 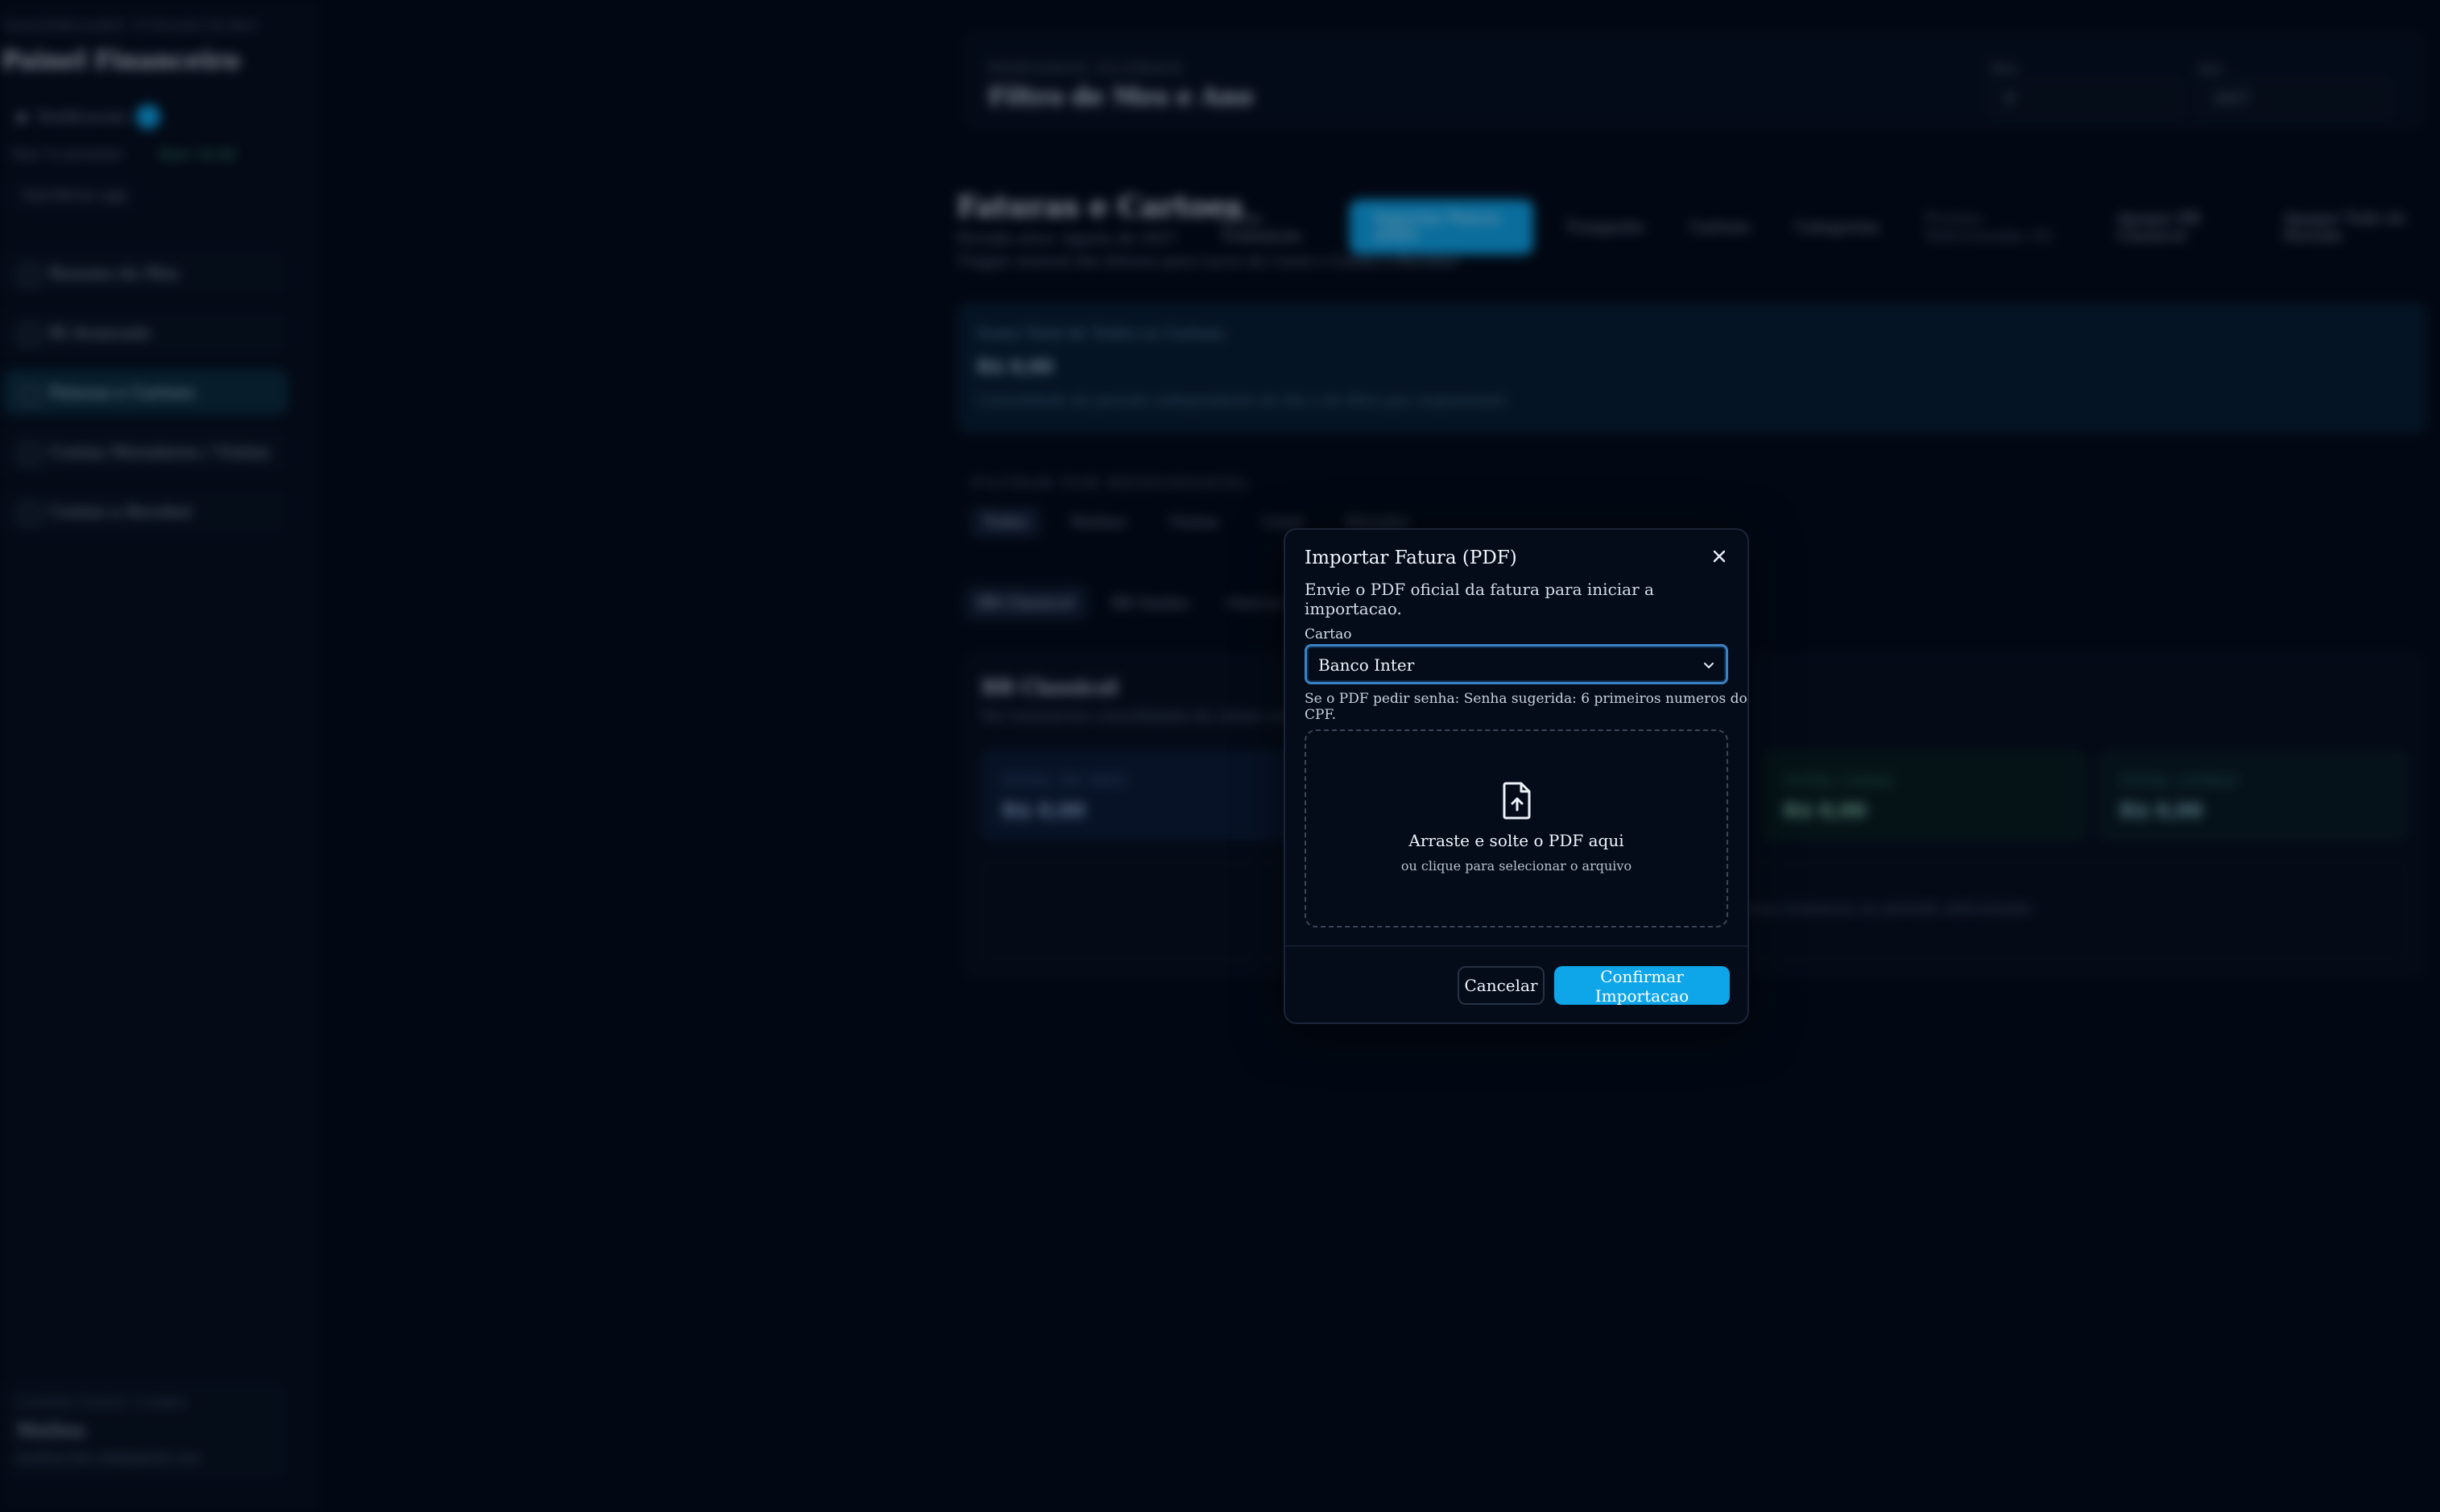 What do you see at coordinates (1517, 801) in the screenshot?
I see `file-upload-icon` at bounding box center [1517, 801].